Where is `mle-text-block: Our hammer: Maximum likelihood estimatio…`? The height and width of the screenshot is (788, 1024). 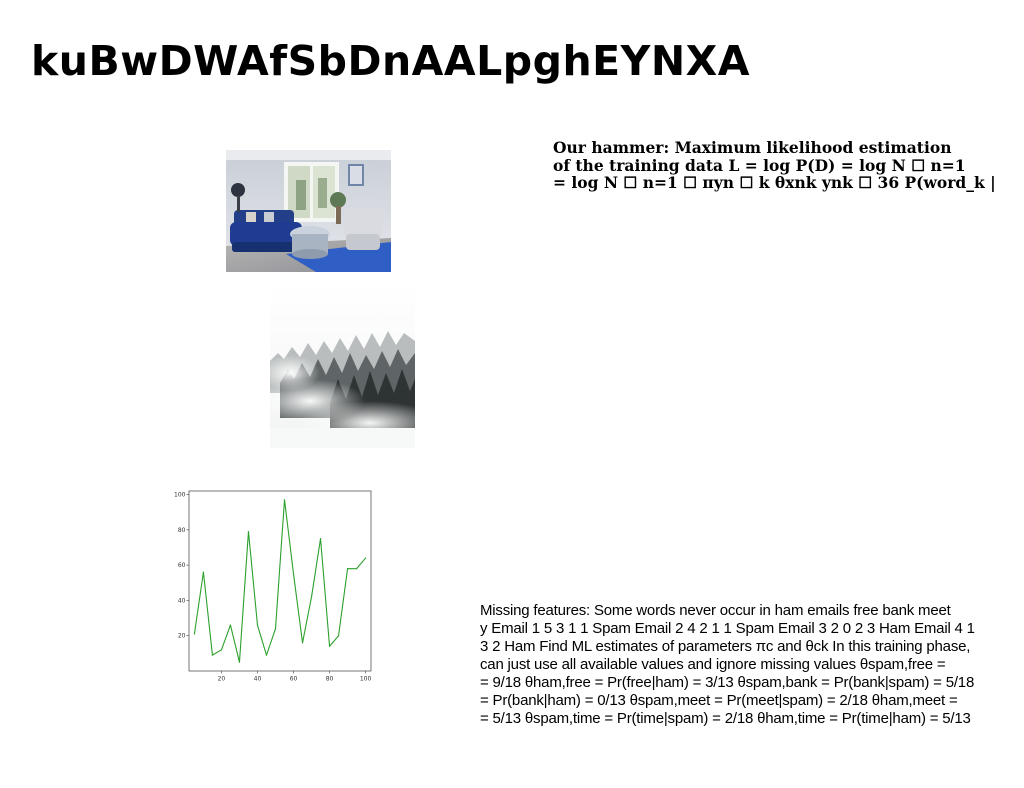
mle-text-block: Our hammer: Maximum likelihood estimatio… is located at coordinates (788, 165).